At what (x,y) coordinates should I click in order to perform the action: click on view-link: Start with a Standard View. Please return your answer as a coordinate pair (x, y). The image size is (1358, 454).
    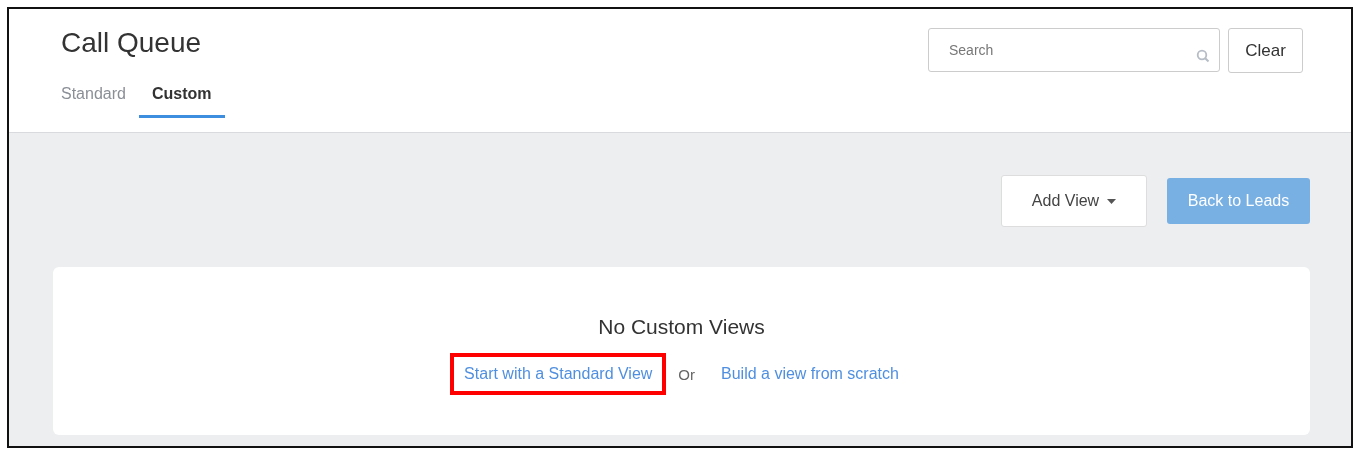
    Looking at the image, I should click on (558, 374).